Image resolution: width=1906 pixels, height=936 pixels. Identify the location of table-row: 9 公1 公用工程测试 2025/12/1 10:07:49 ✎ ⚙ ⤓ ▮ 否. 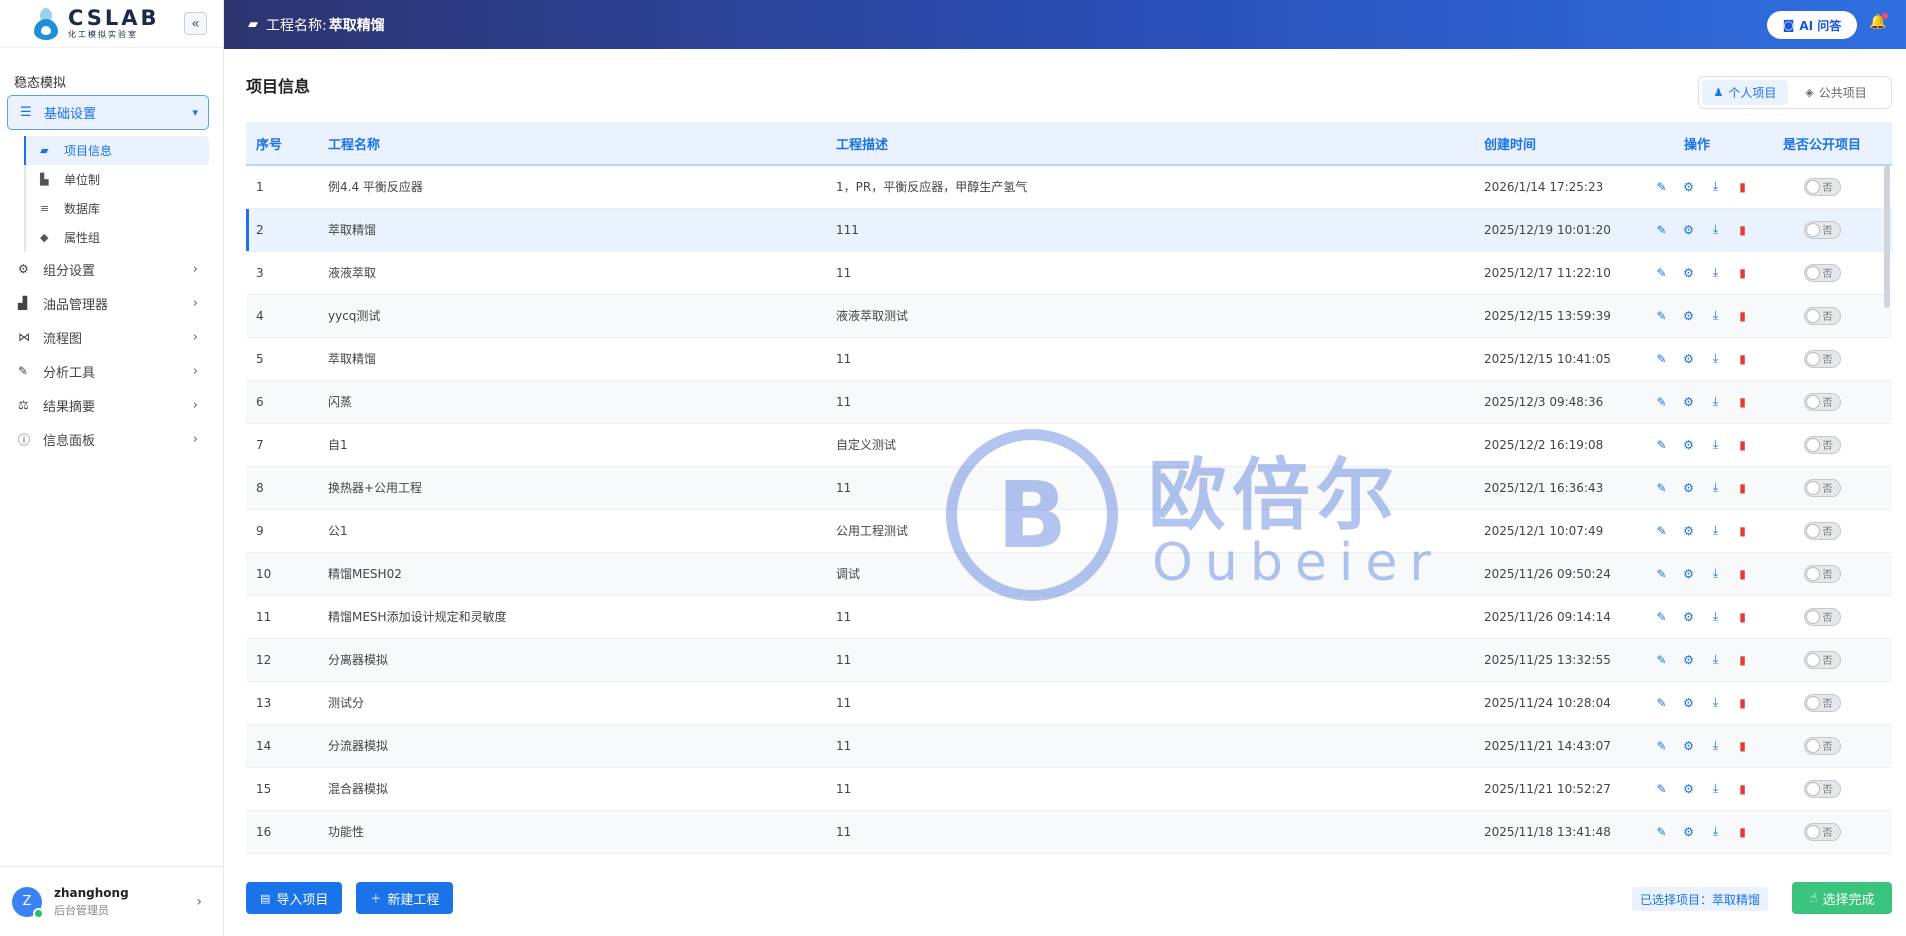
(1069, 531).